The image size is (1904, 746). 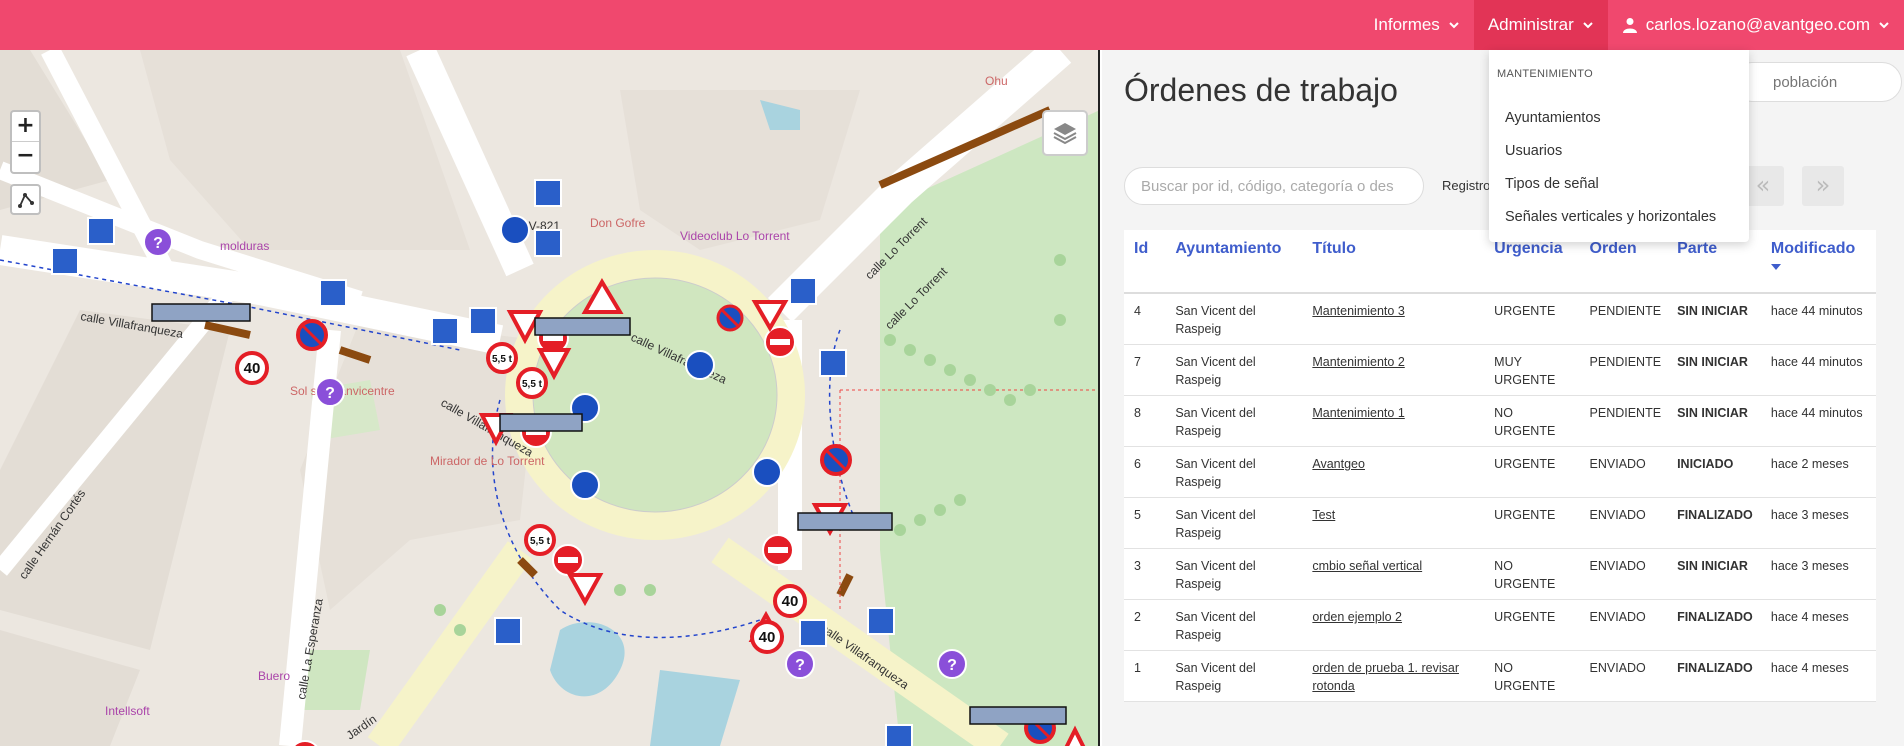 What do you see at coordinates (1358, 362) in the screenshot?
I see `order-title-link: Mantenimiento 2` at bounding box center [1358, 362].